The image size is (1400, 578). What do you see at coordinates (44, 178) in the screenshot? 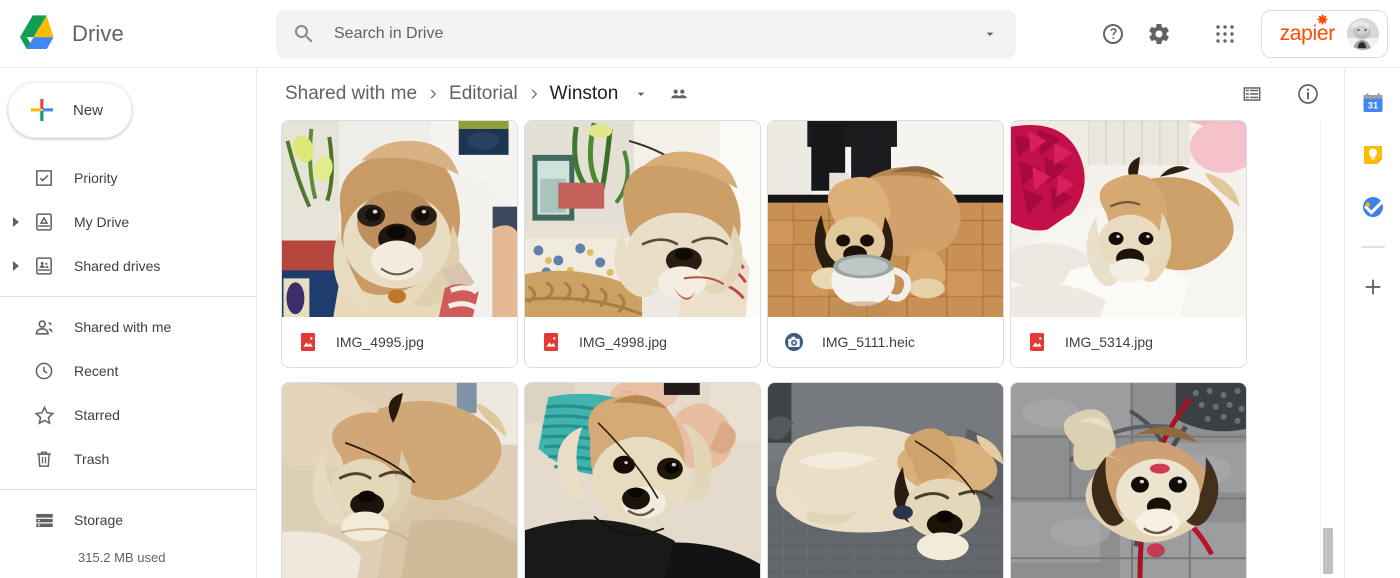
I see `priority-check-icon` at bounding box center [44, 178].